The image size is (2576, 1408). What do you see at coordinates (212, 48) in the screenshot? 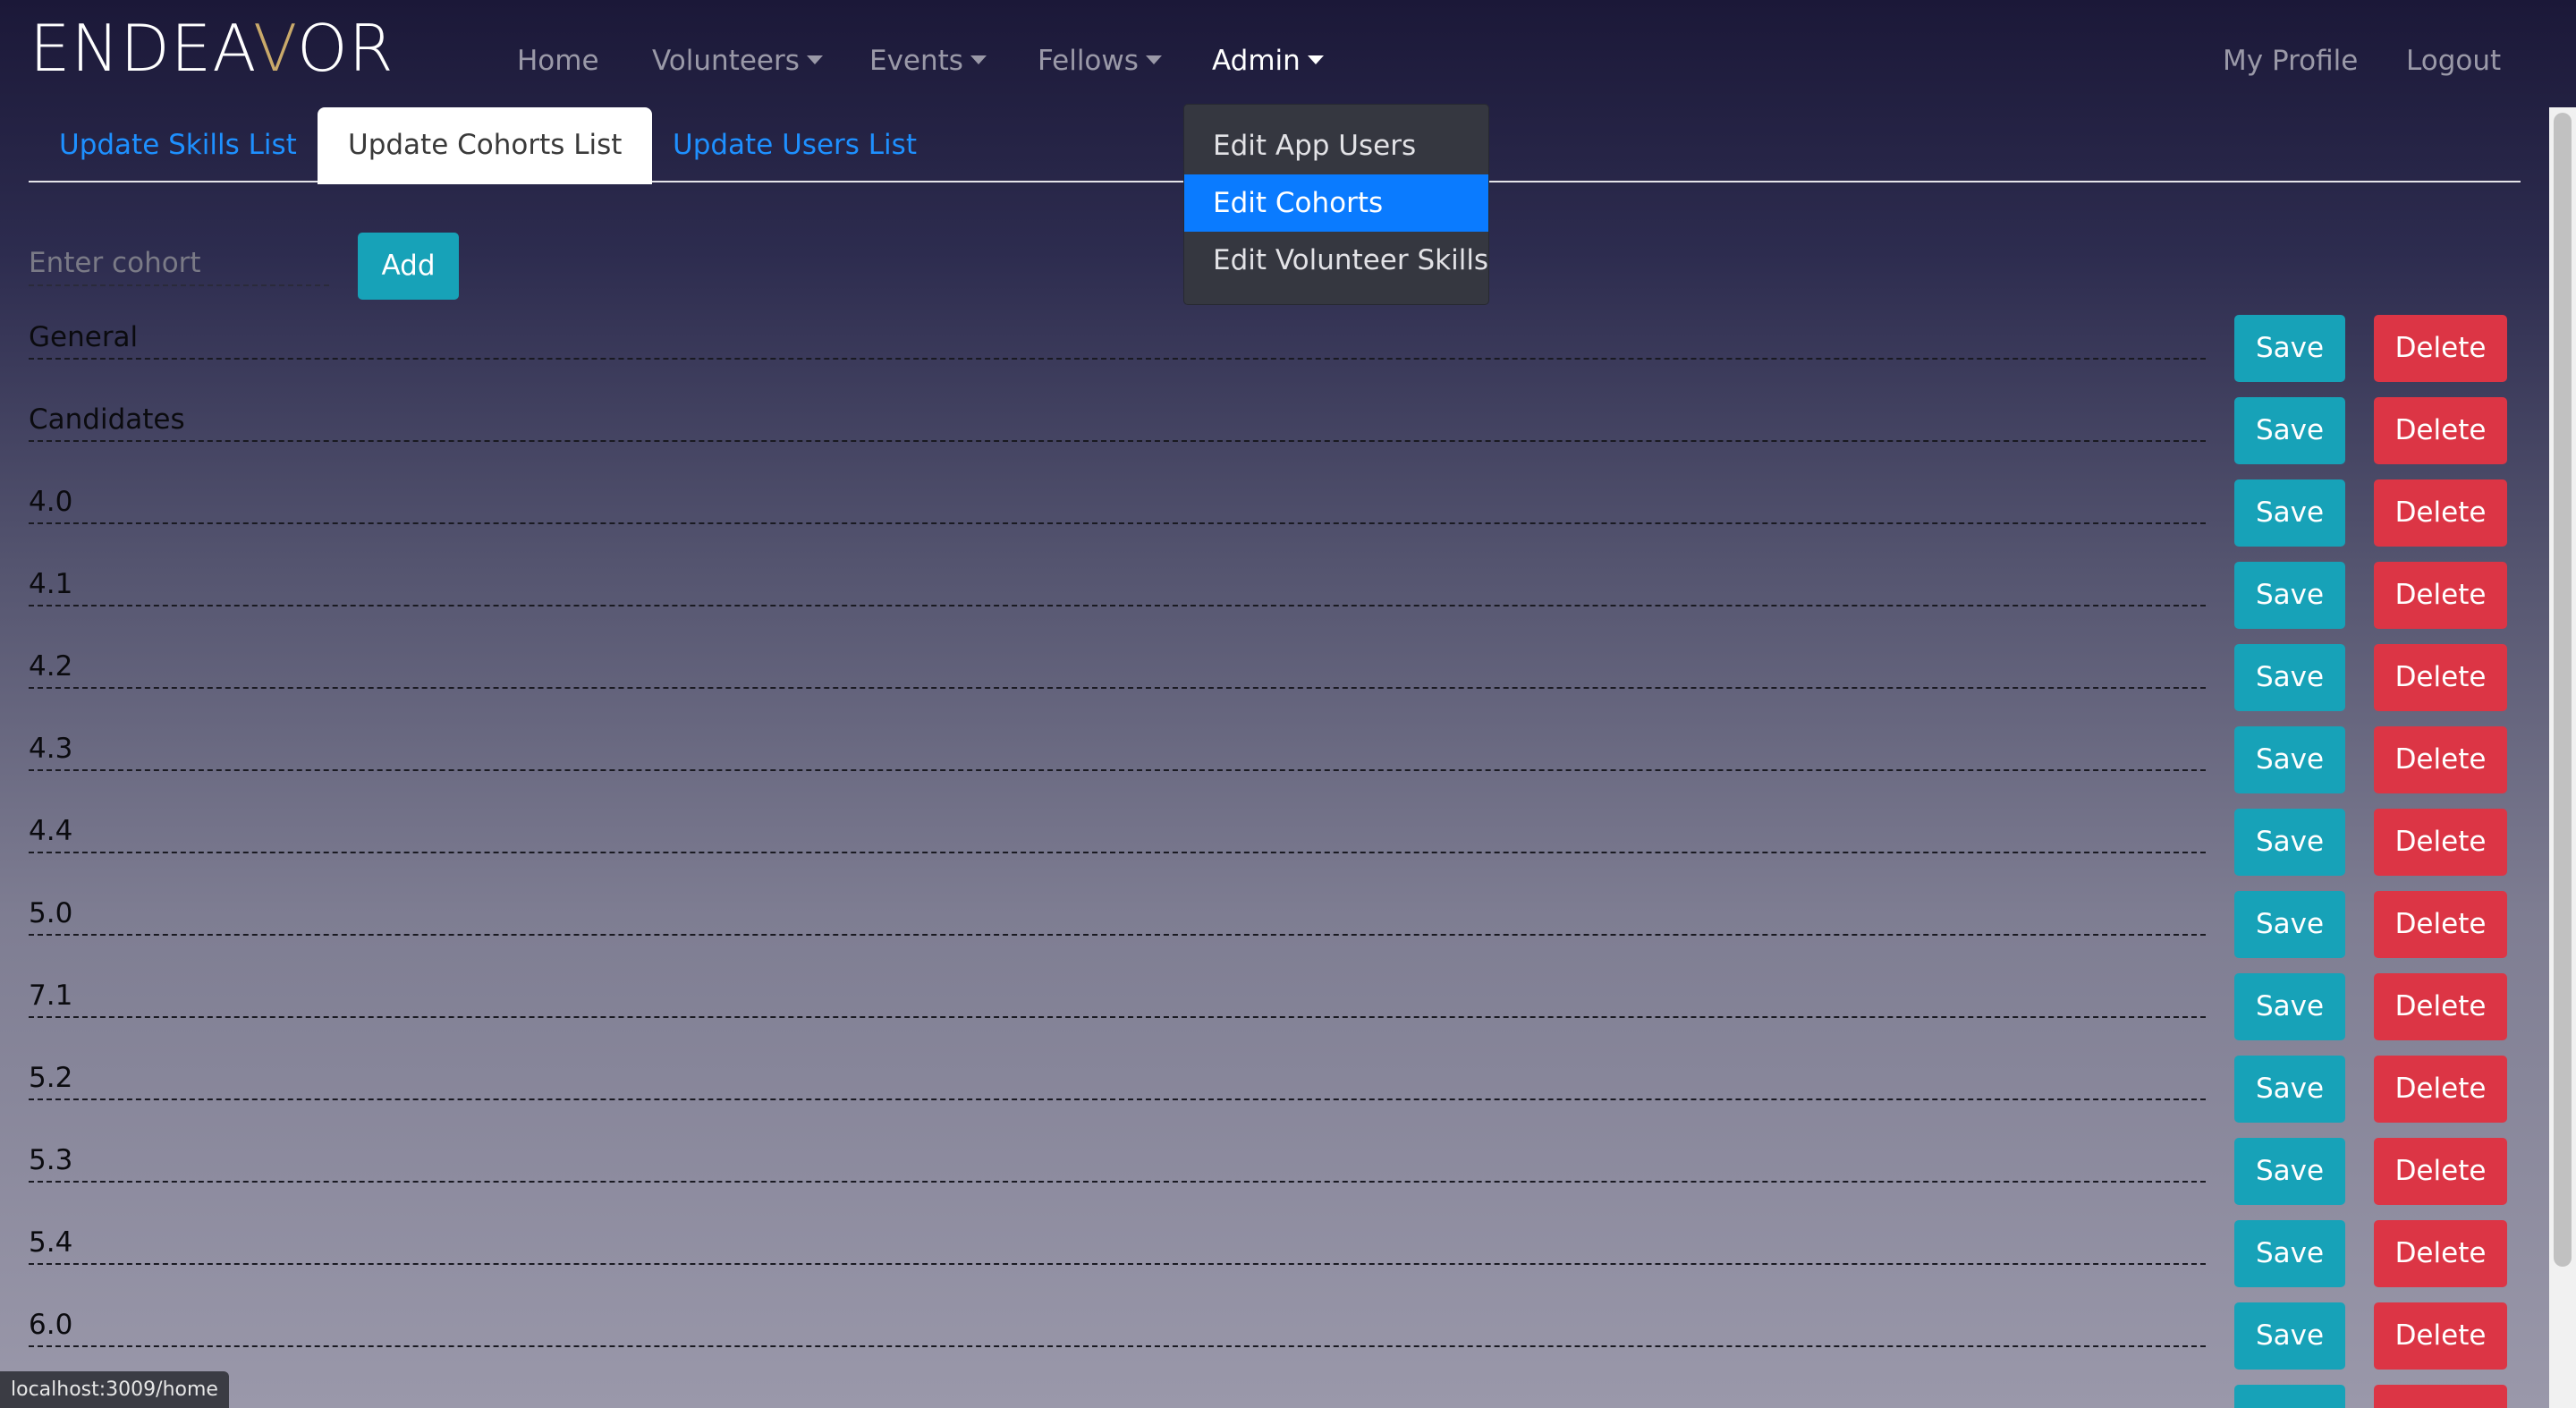
I see `brand-logo: ENDEAVOR` at bounding box center [212, 48].